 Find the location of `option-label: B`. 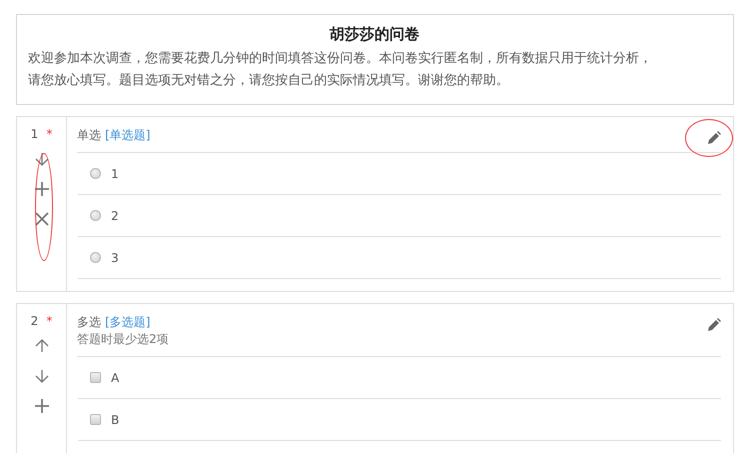

option-label: B is located at coordinates (115, 419).